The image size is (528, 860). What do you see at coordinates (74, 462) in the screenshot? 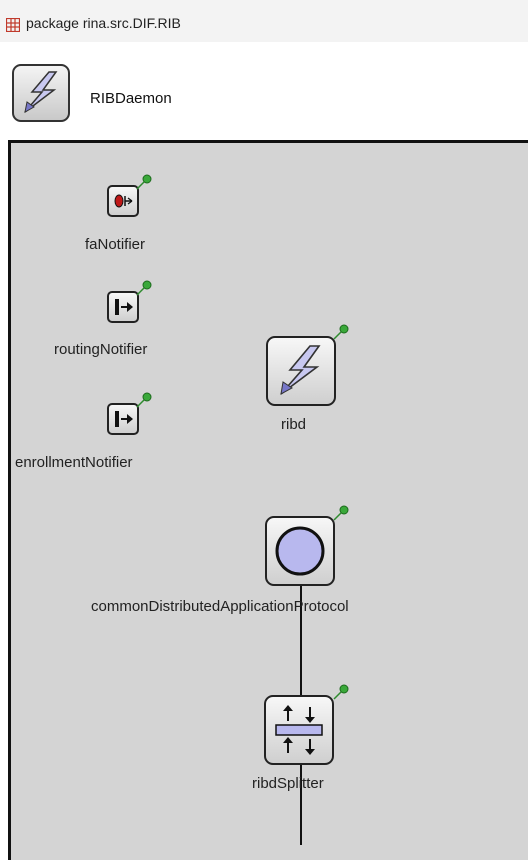
I see `submodule-label: enrollmentNotifier` at bounding box center [74, 462].